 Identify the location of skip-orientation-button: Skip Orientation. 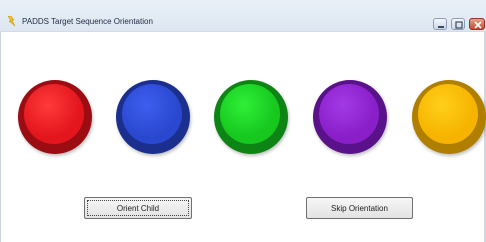
(359, 208).